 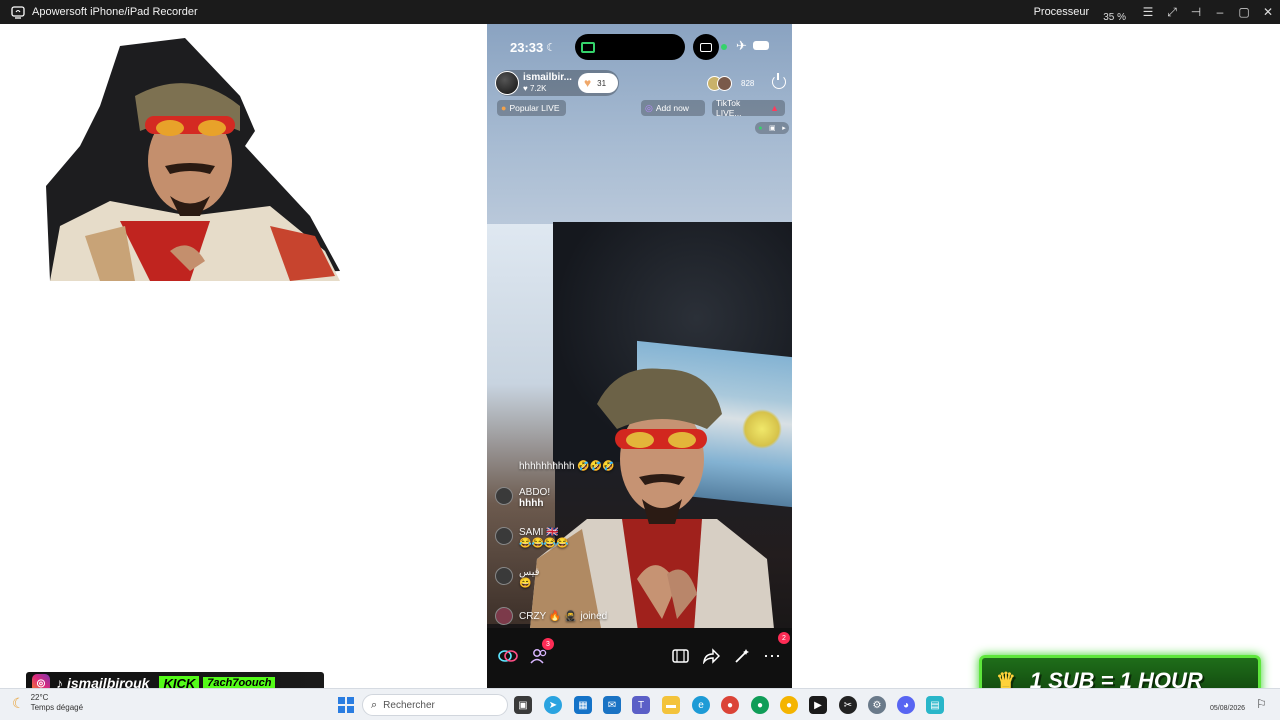 I want to click on gift-coins-pill: ♥ 31, so click(x=598, y=83).